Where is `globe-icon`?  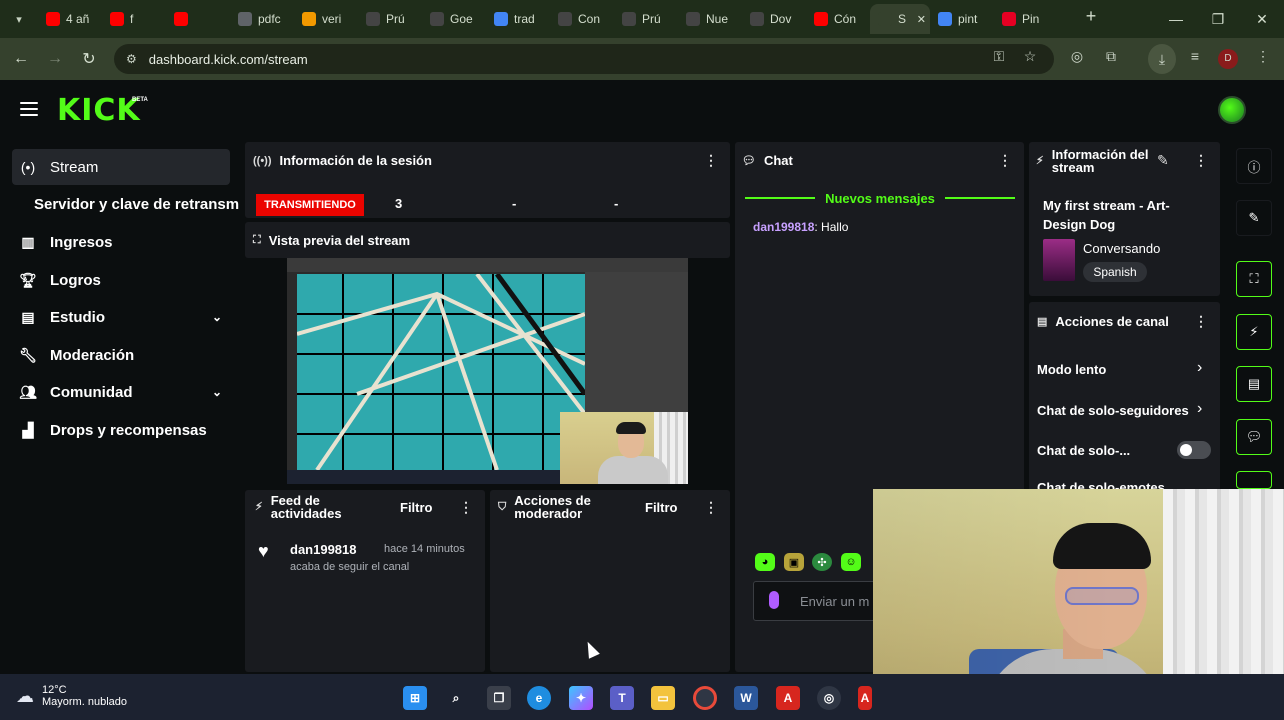 globe-icon is located at coordinates (693, 19).